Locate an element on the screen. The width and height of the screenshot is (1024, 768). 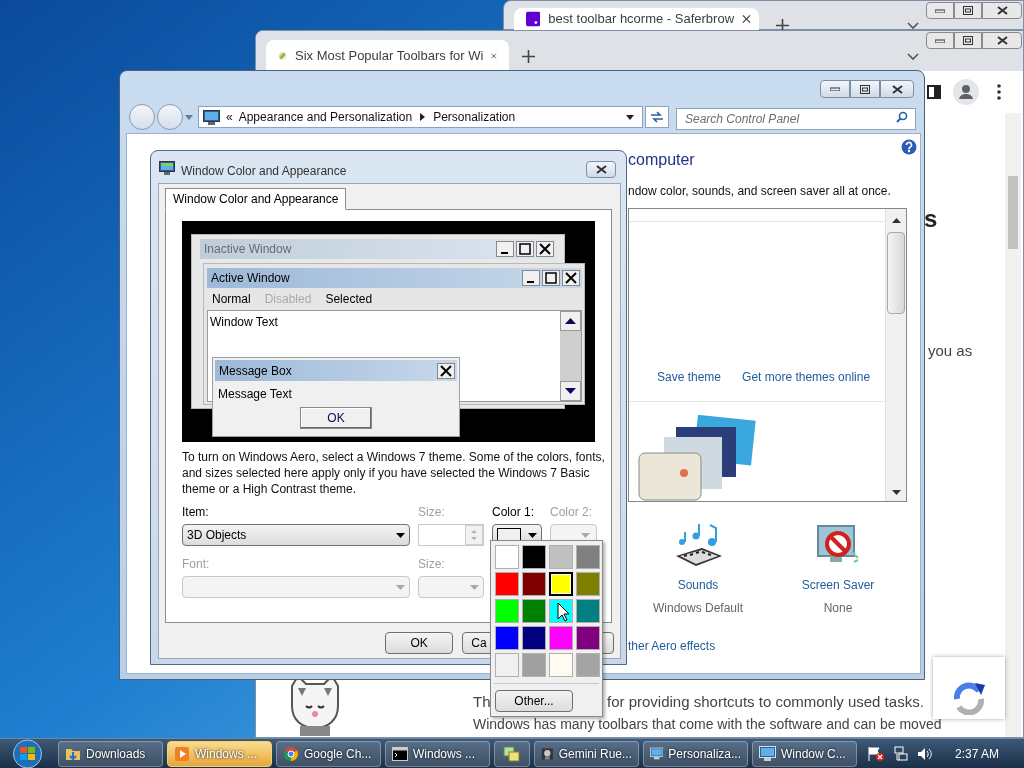
theme-list: Save theme Get more themes online is located at coordinates (767, 355).